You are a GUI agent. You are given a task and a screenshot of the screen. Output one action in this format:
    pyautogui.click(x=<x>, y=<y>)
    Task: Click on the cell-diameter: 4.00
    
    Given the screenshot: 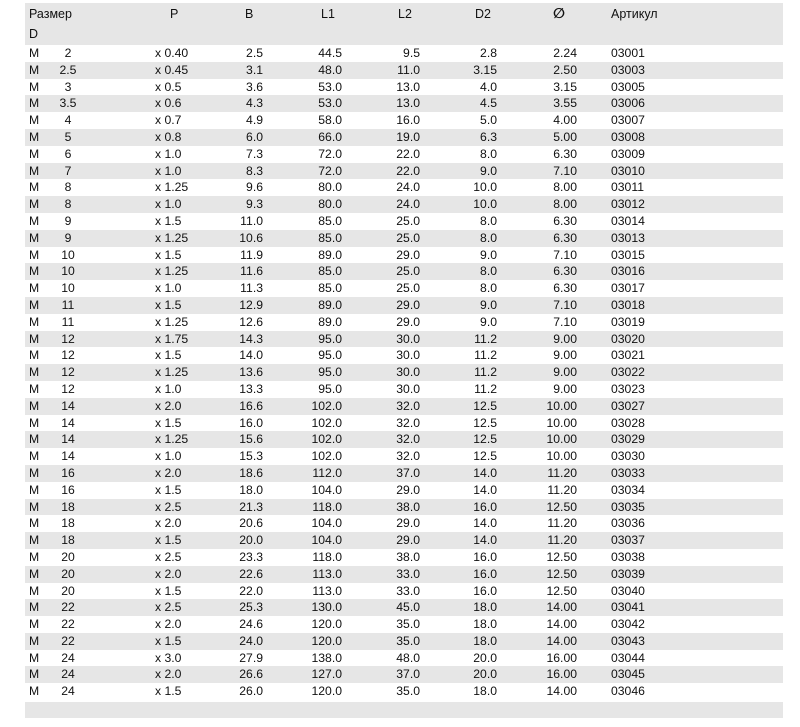 What is the action you would take?
    pyautogui.click(x=565, y=120)
    